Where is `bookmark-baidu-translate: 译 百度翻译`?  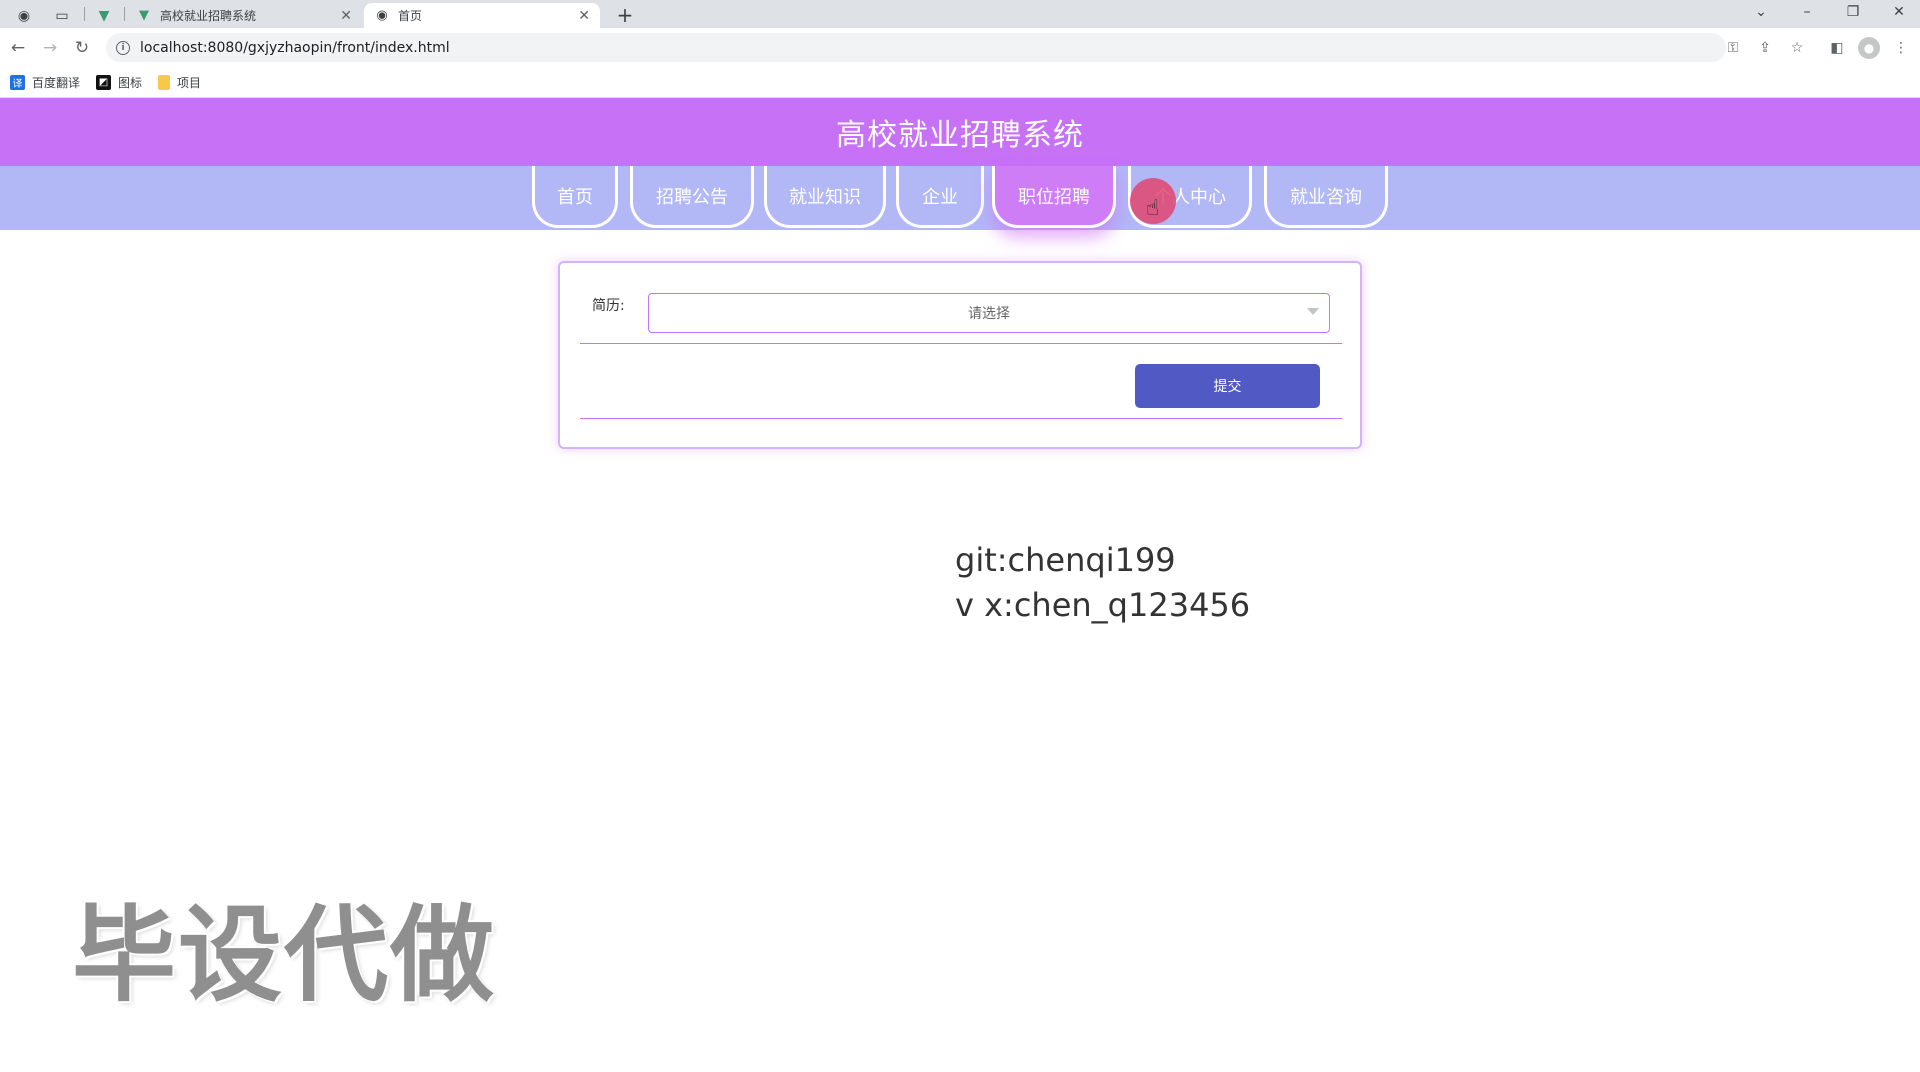
bookmark-baidu-translate: 译 百度翻译 is located at coordinates (45, 82).